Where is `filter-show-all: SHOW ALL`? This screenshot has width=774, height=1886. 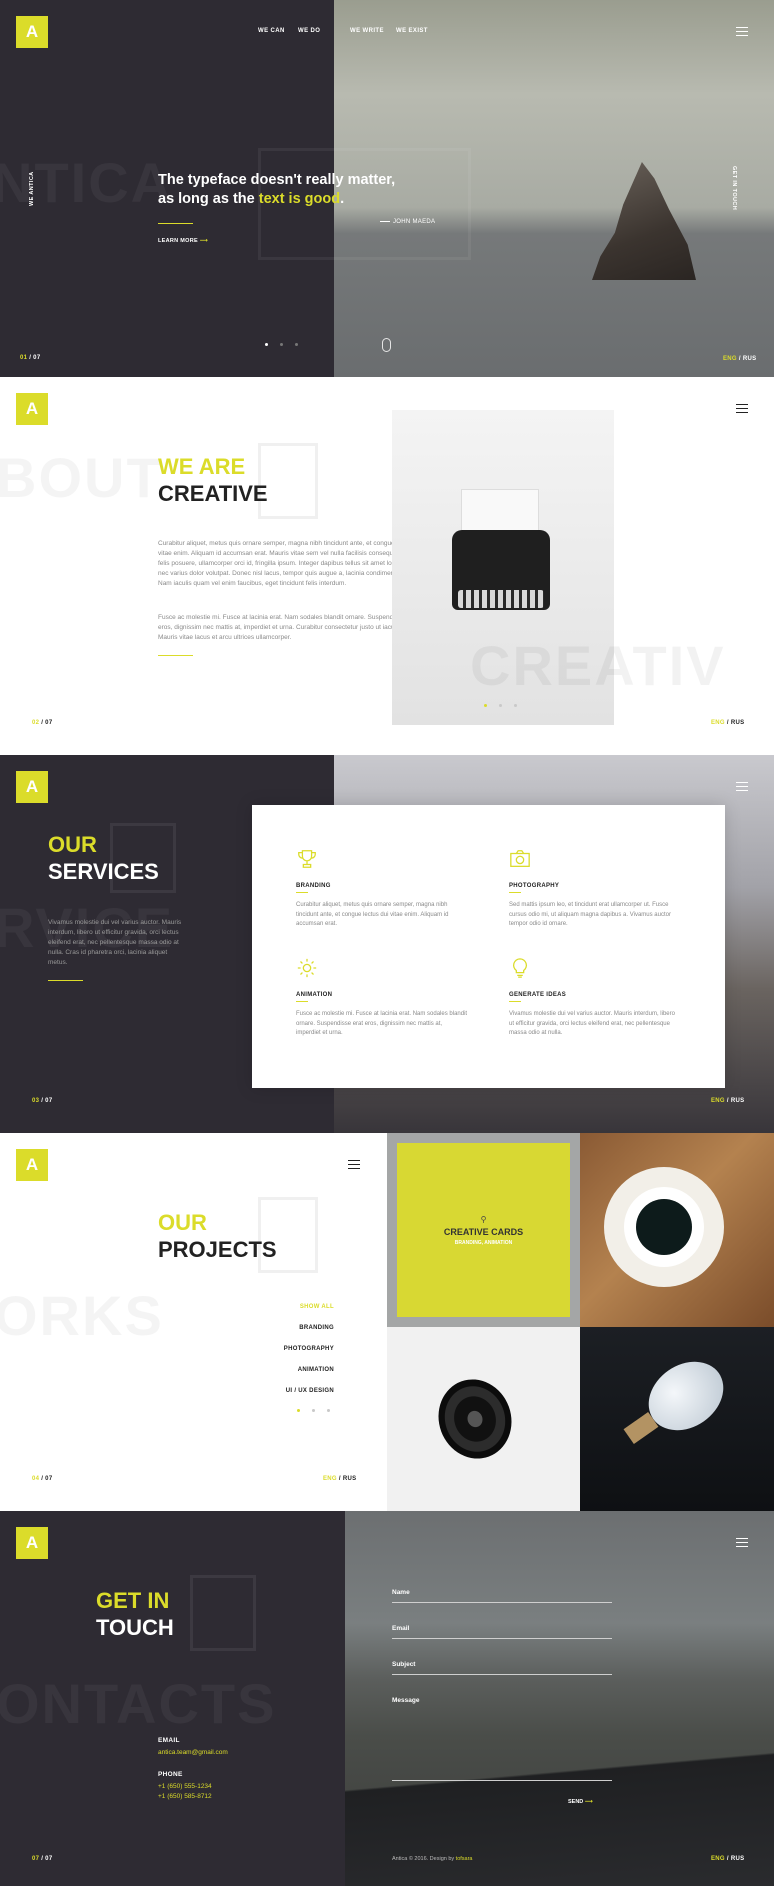
filter-show-all: SHOW ALL is located at coordinates (317, 1307).